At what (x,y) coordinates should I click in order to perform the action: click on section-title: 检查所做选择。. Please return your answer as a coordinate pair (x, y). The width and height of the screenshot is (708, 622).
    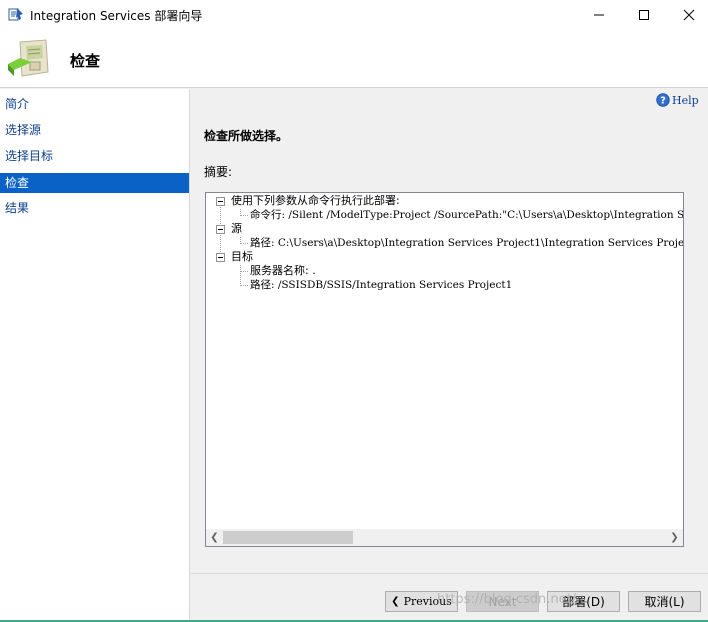
    Looking at the image, I should click on (246, 136).